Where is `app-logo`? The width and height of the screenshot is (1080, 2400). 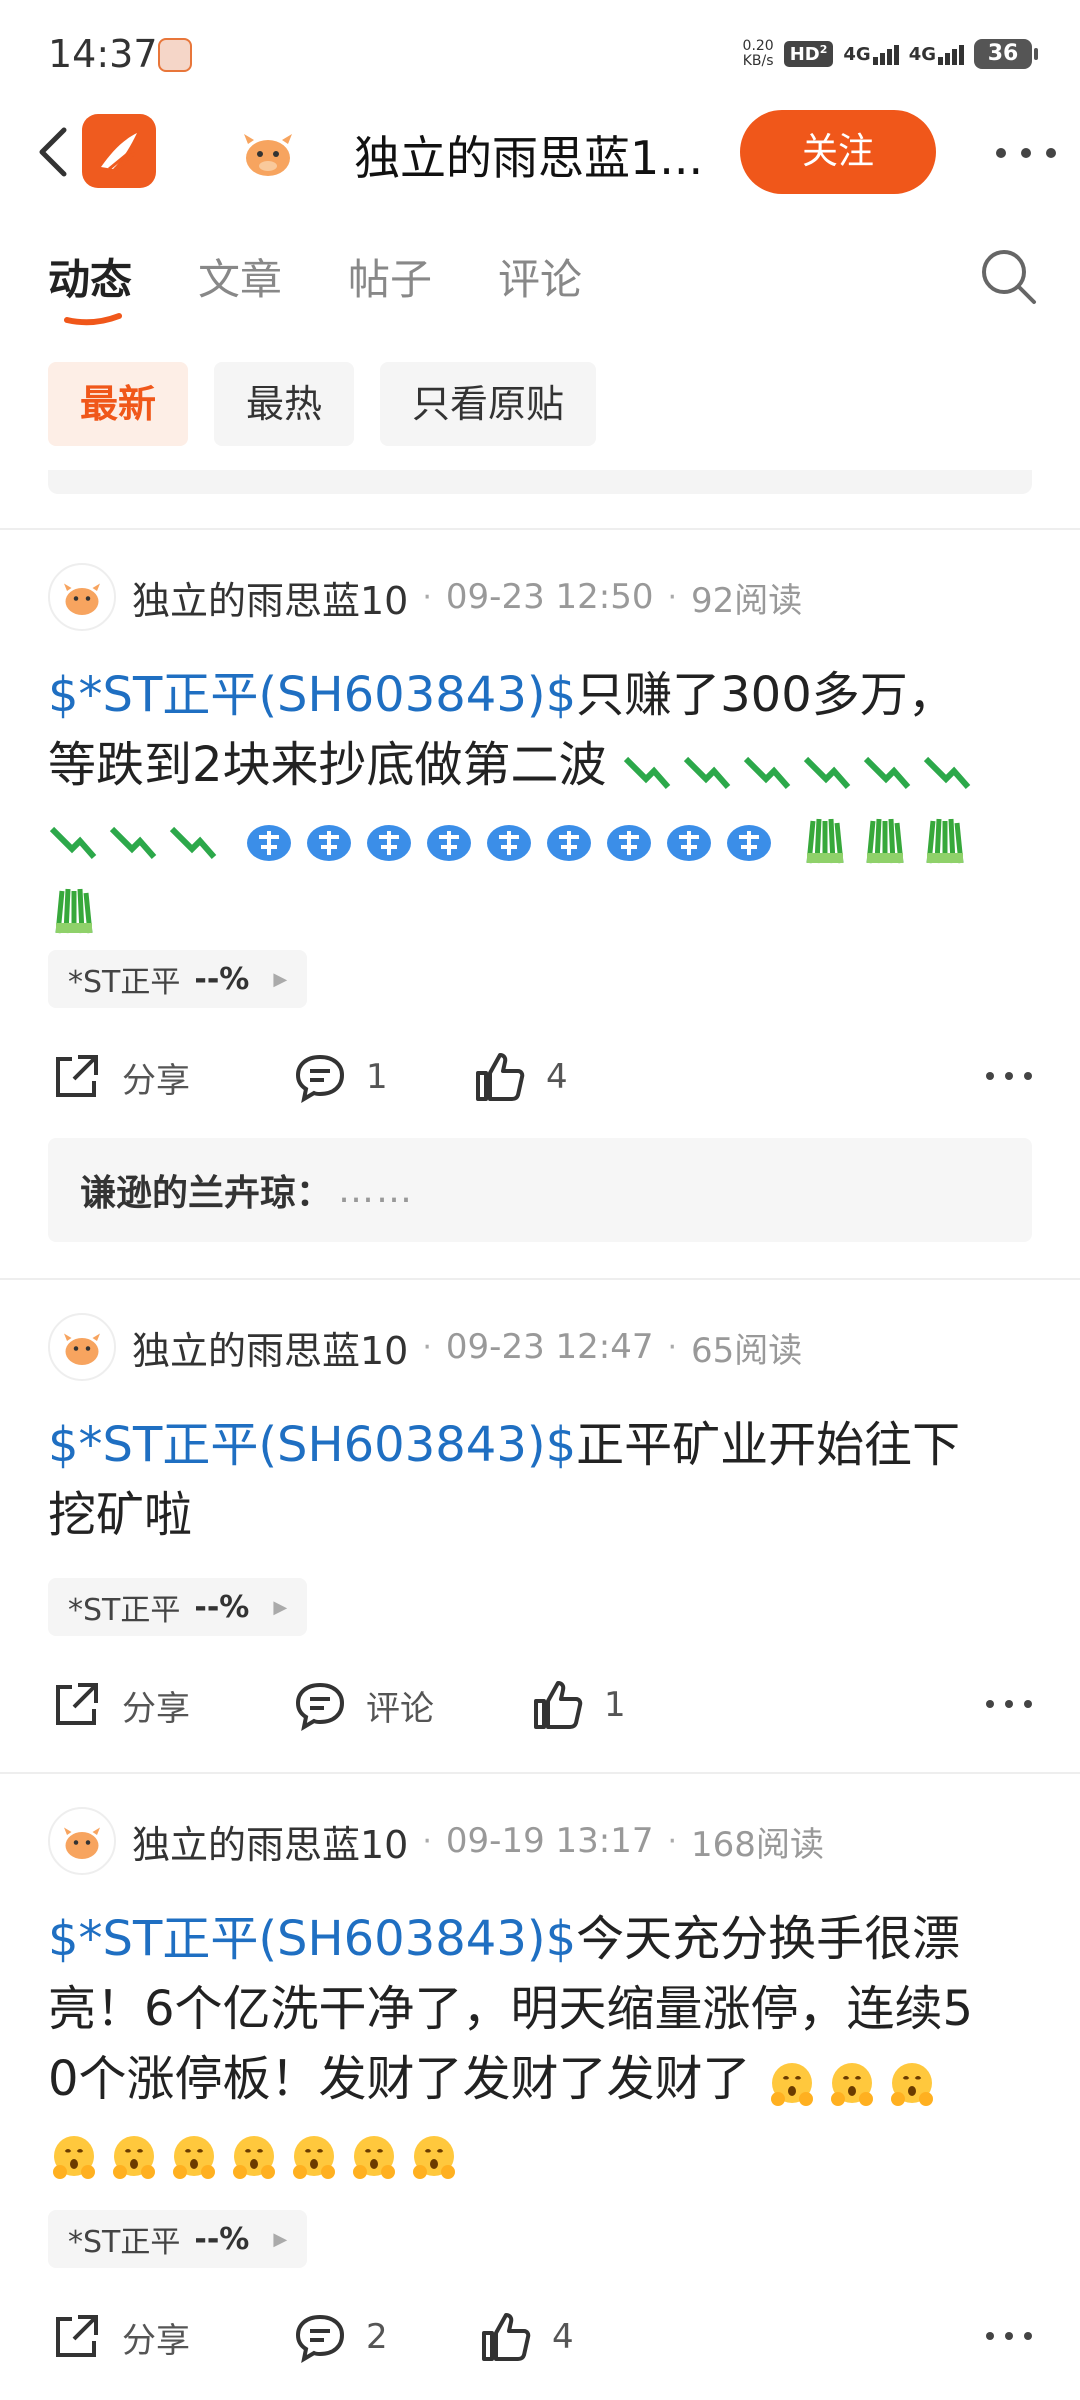 app-logo is located at coordinates (119, 151).